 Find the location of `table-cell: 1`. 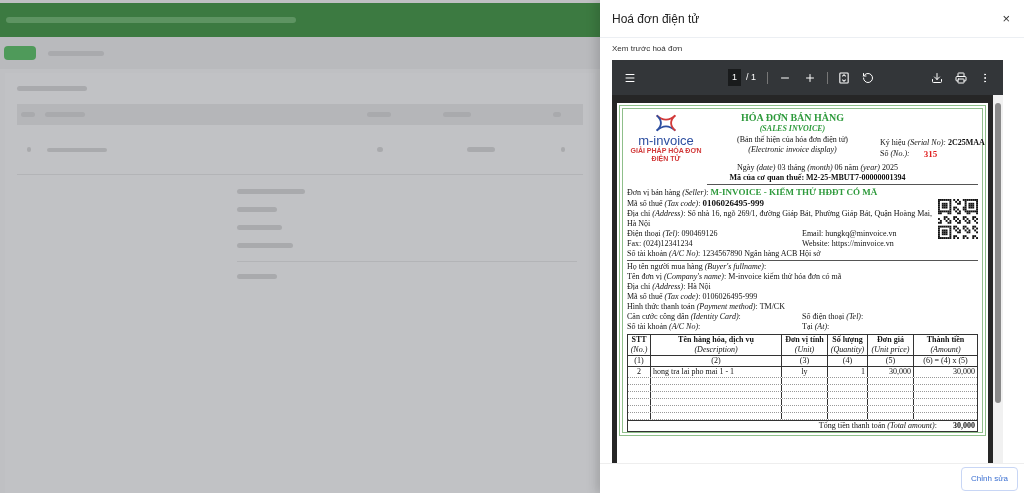

table-cell: 1 is located at coordinates (863, 371).